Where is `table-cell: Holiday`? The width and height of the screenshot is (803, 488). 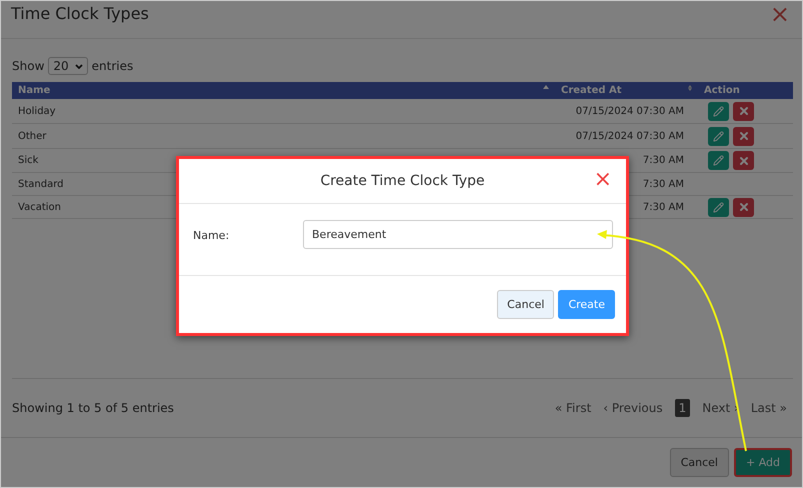 table-cell: Holiday is located at coordinates (37, 111).